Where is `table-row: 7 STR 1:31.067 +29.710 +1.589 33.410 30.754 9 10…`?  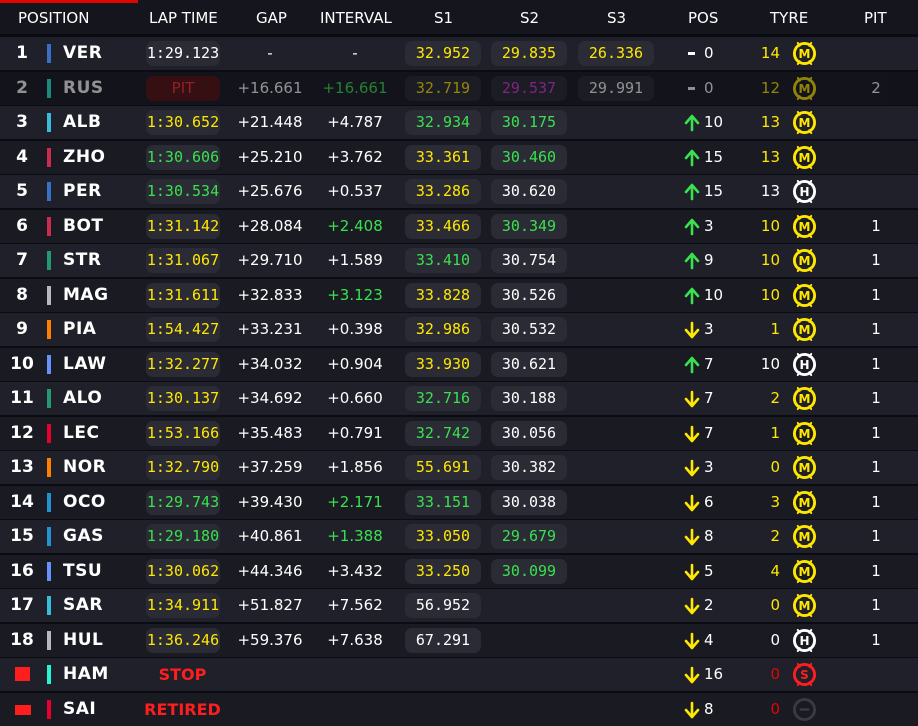
table-row: 7 STR 1:31.067 +29.710 +1.589 33.410 30.754 9 10… is located at coordinates (459, 260).